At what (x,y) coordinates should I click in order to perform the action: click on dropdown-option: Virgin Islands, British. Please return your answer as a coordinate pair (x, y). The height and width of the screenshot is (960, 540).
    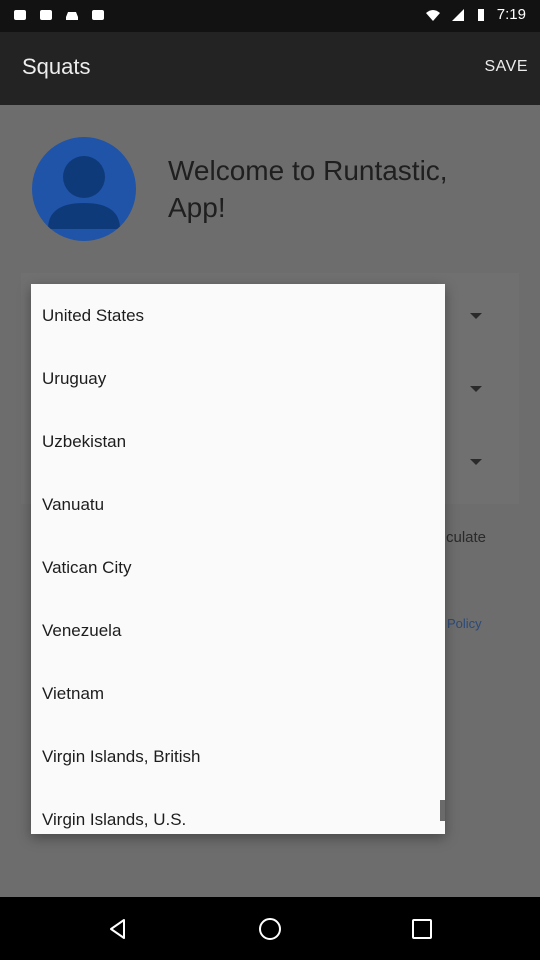
    Looking at the image, I should click on (238, 756).